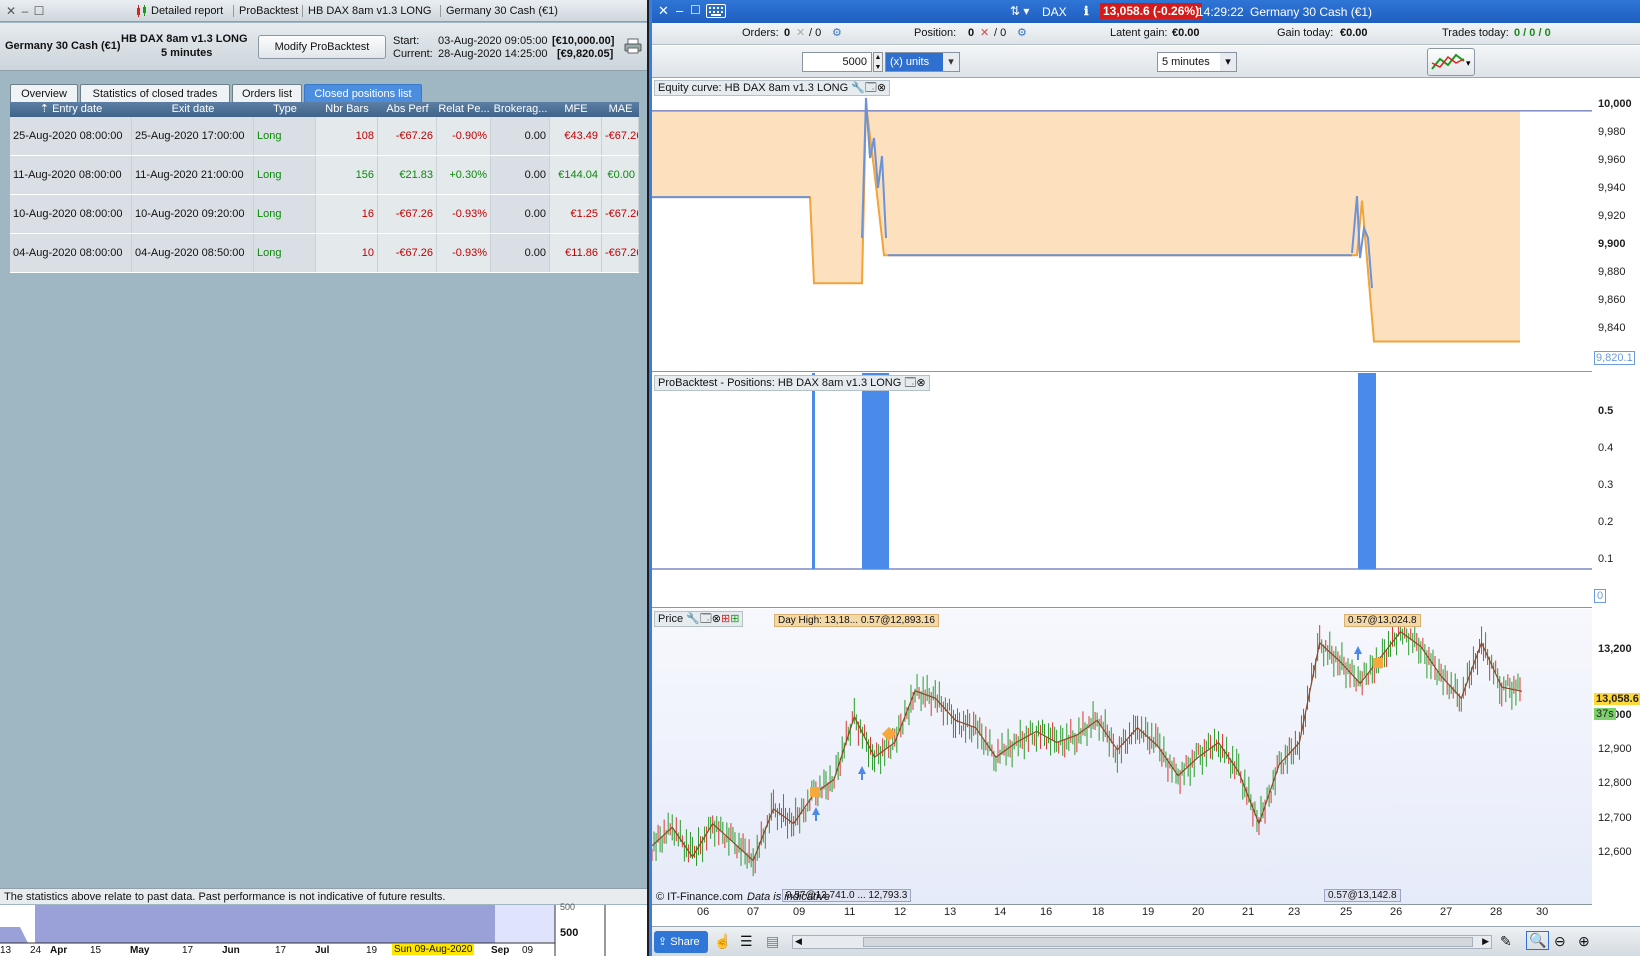  I want to click on instrument-selector-icon: ⇅ ▾, so click(1019, 11).